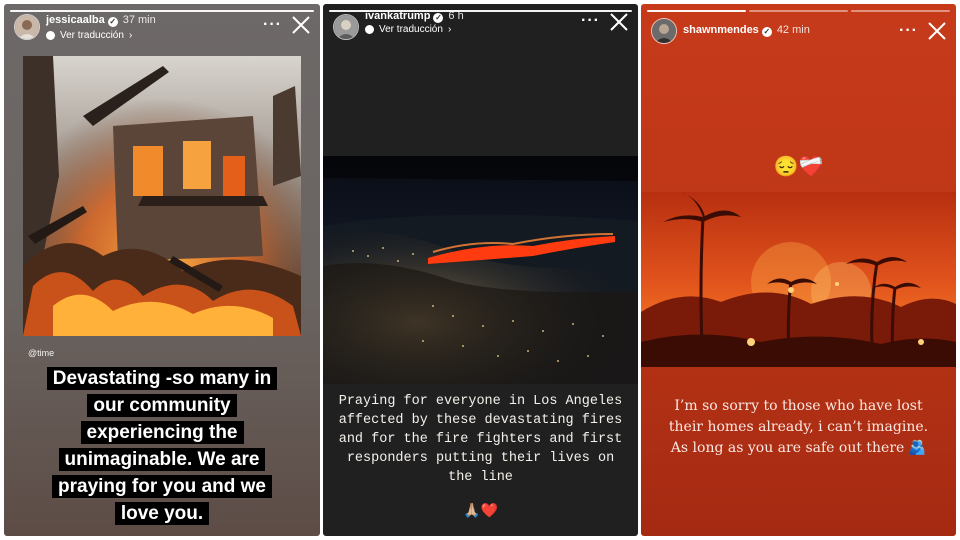 The image size is (960, 540). What do you see at coordinates (162, 378) in the screenshot?
I see `caption-line: Devastating -so many in` at bounding box center [162, 378].